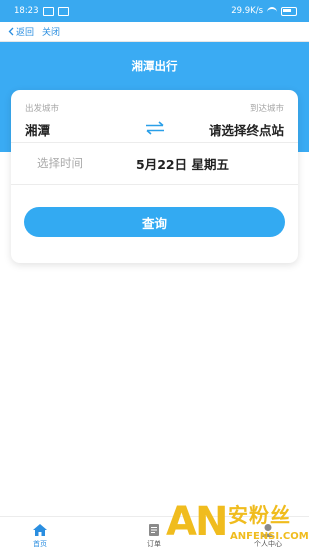  Describe the element at coordinates (246, 129) in the screenshot. I see `to-city-value: 请选择终点站` at that location.